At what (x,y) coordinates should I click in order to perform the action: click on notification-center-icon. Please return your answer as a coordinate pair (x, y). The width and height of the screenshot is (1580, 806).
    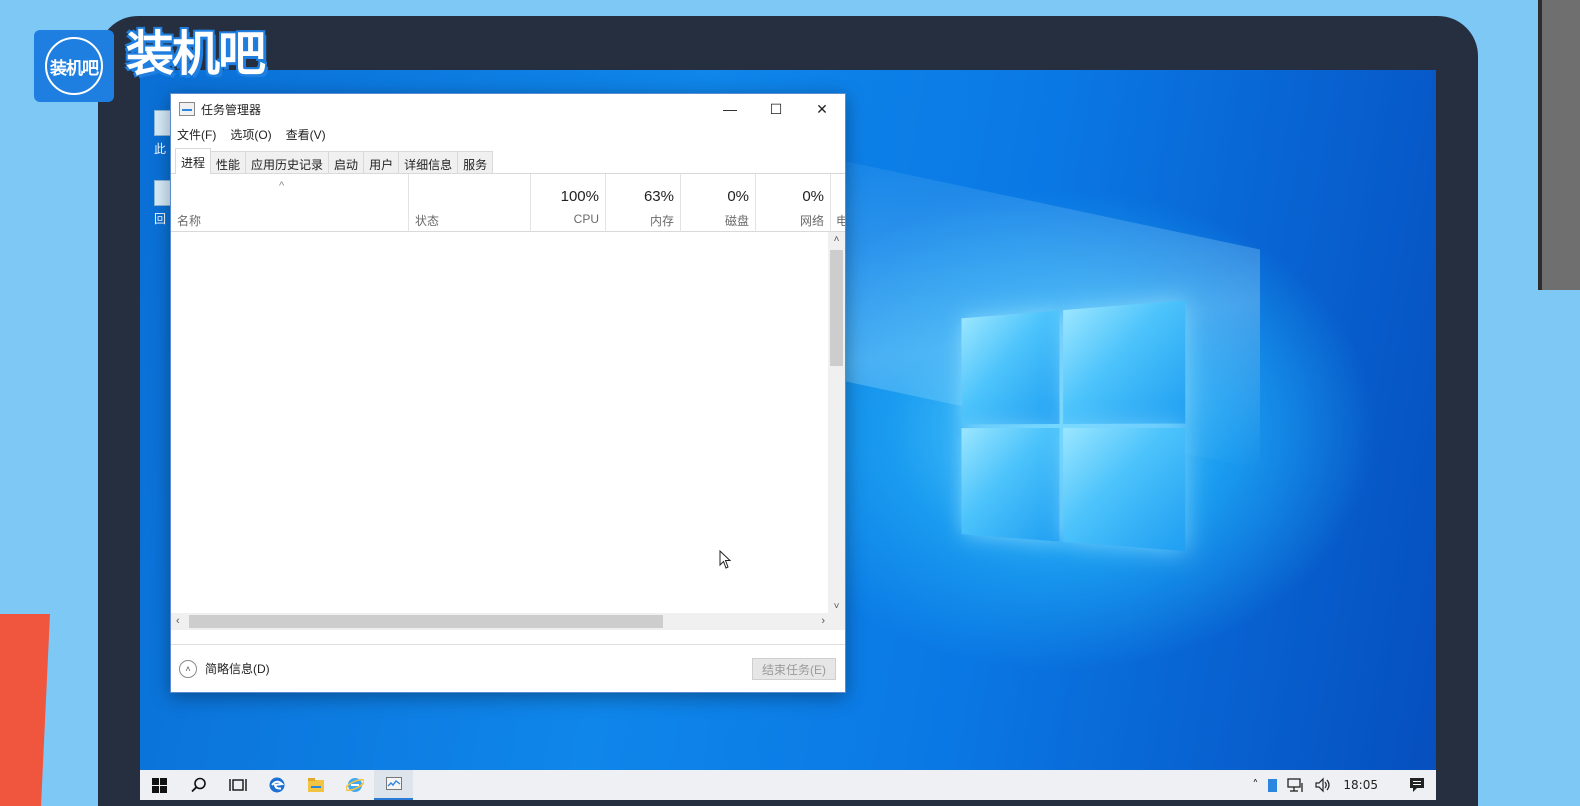
    Looking at the image, I should click on (1417, 785).